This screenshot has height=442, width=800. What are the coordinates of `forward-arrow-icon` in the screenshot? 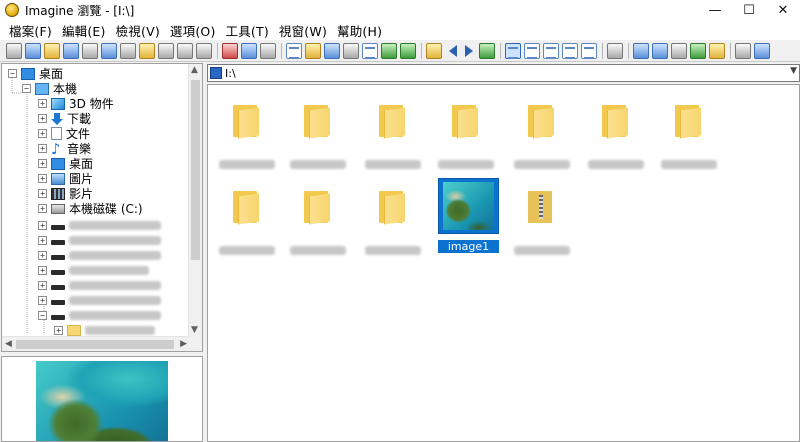 It's located at (469, 50).